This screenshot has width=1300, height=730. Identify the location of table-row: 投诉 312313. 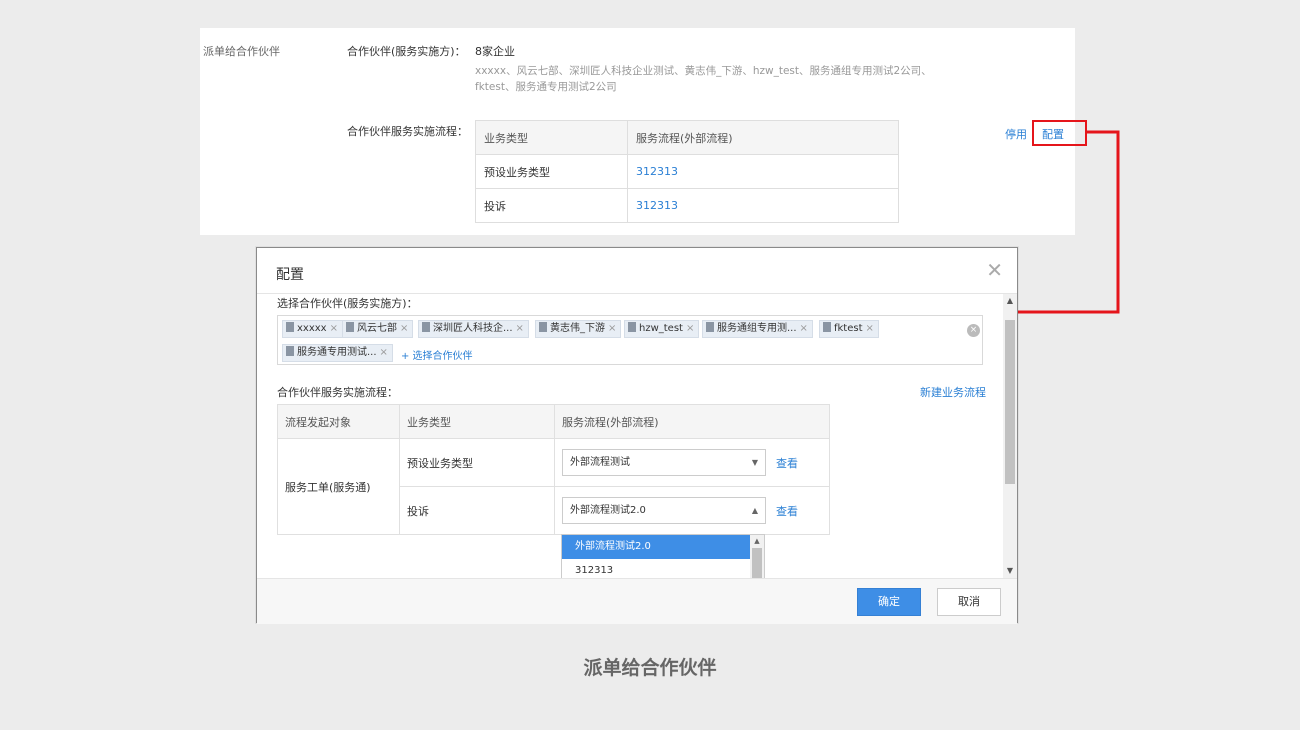
(687, 205).